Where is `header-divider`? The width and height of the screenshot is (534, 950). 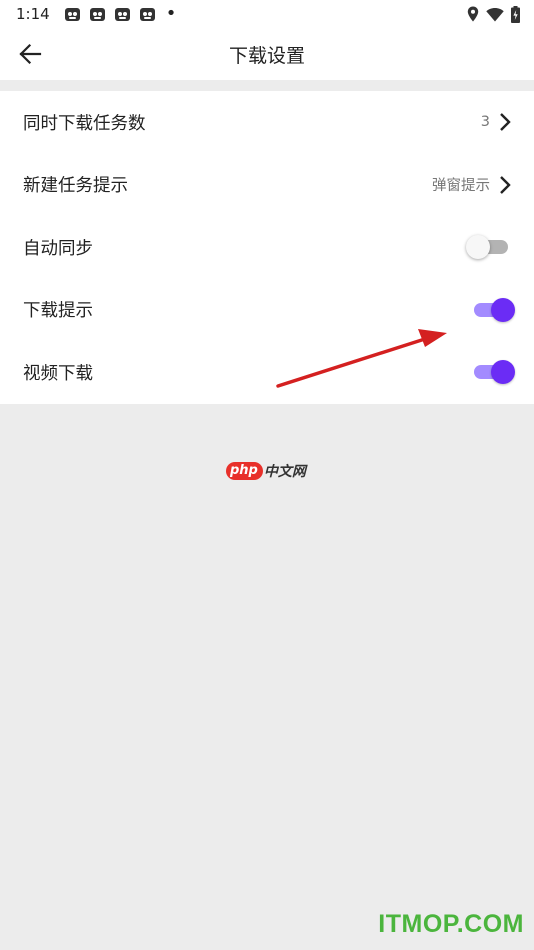 header-divider is located at coordinates (267, 85).